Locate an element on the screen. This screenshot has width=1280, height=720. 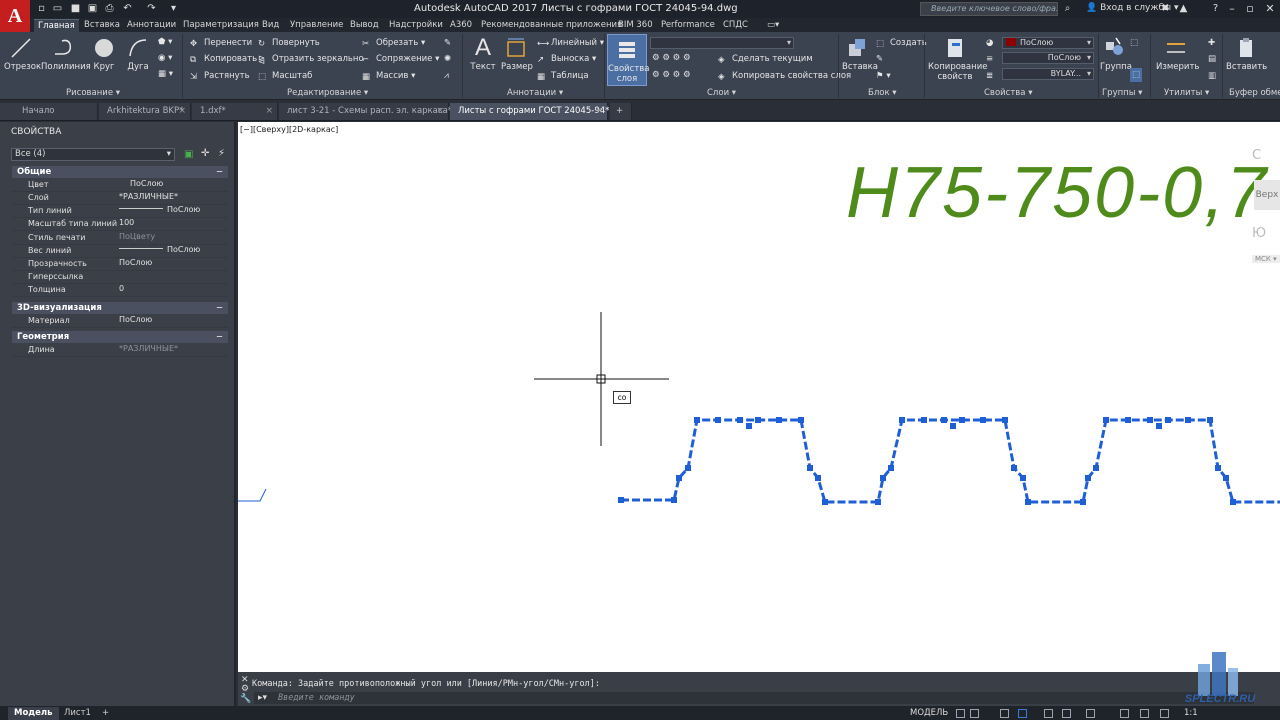
quick-select-icon: ✚ is located at coordinates (1211, 43).